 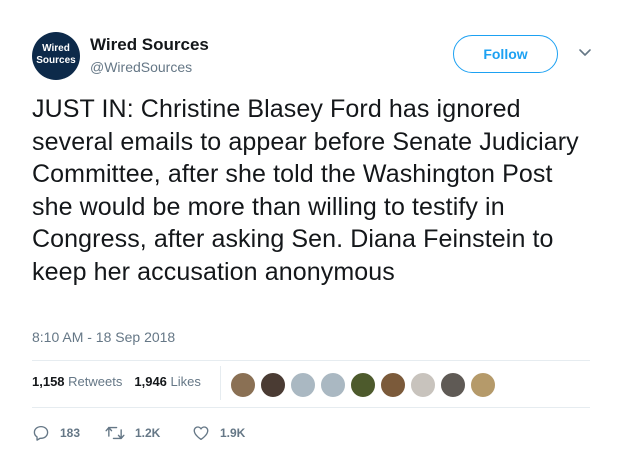 I want to click on avatar-text-line1: Wired, so click(x=56, y=48).